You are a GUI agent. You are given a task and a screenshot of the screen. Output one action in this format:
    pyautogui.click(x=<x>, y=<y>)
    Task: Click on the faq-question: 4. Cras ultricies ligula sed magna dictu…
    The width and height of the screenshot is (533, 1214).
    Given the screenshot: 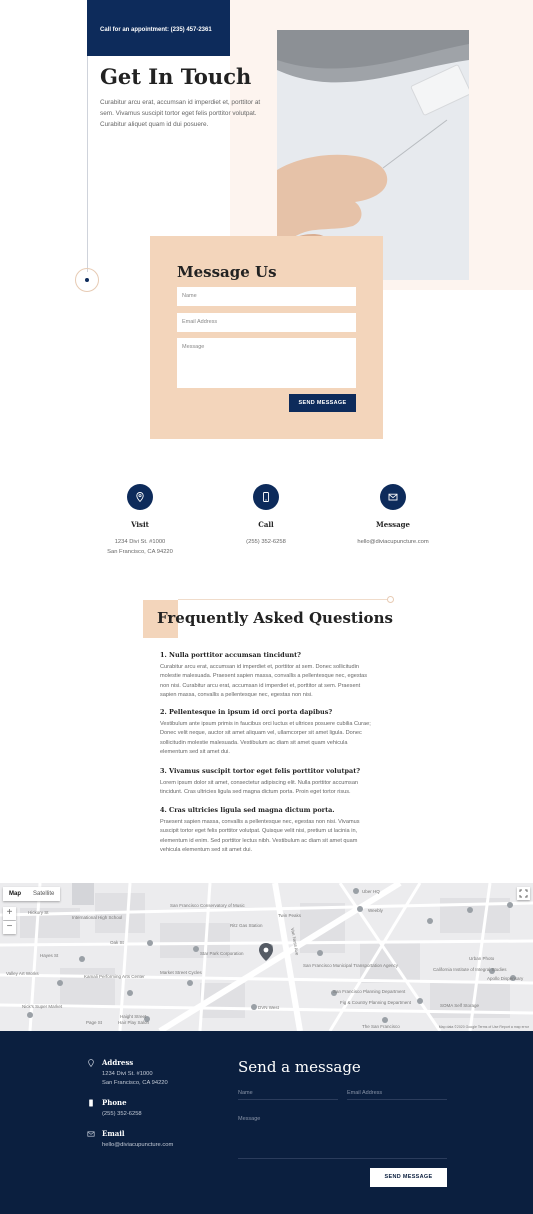 What is the action you would take?
    pyautogui.click(x=247, y=810)
    